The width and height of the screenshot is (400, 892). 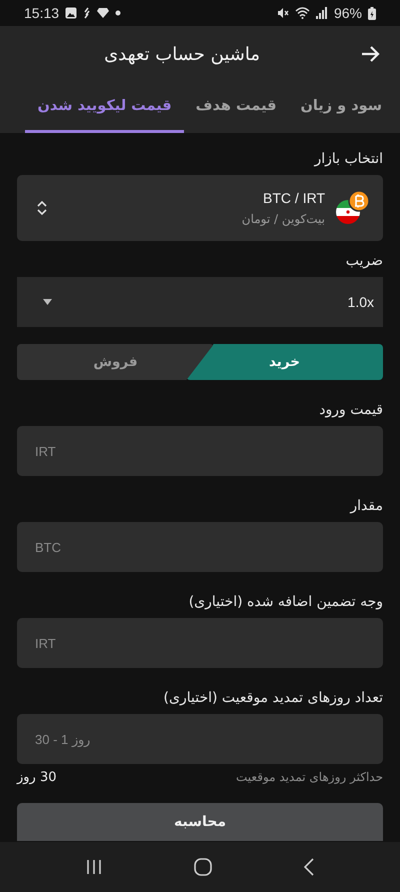 What do you see at coordinates (182, 54) in the screenshot?
I see `page-title: ماشین حساب تعهدی` at bounding box center [182, 54].